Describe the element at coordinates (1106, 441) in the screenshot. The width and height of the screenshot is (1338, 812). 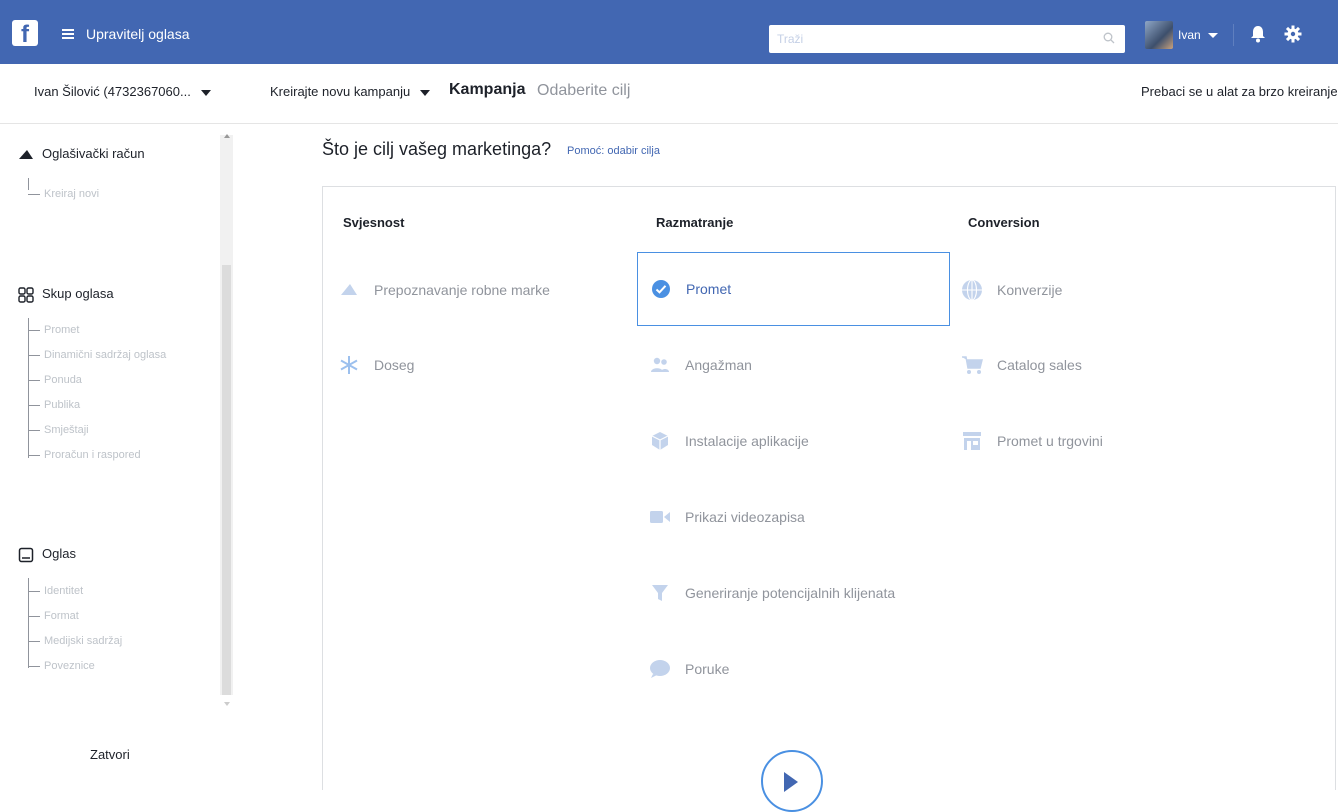
I see `objective-store-traffic: Promet u trgovini` at that location.